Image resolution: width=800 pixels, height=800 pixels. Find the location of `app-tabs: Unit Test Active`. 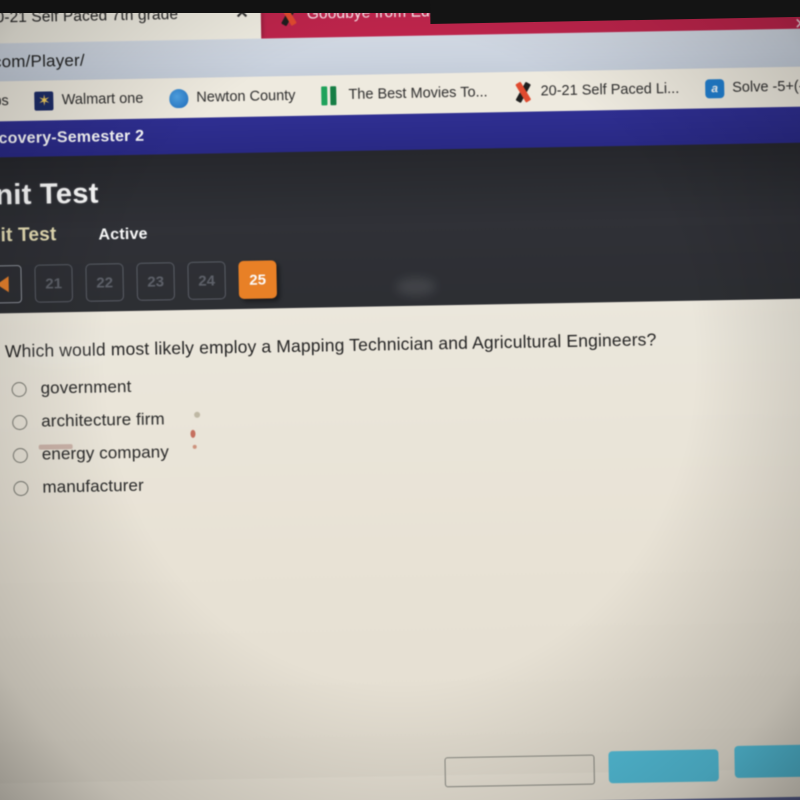

app-tabs: Unit Test Active is located at coordinates (74, 235).